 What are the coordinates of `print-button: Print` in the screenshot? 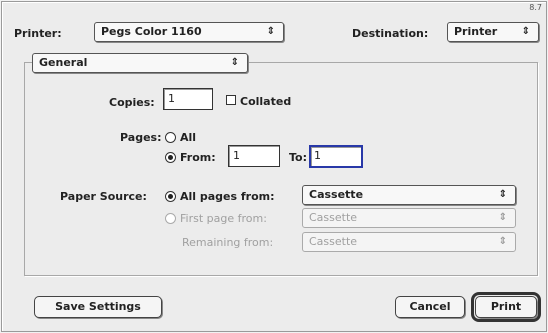 It's located at (506, 307).